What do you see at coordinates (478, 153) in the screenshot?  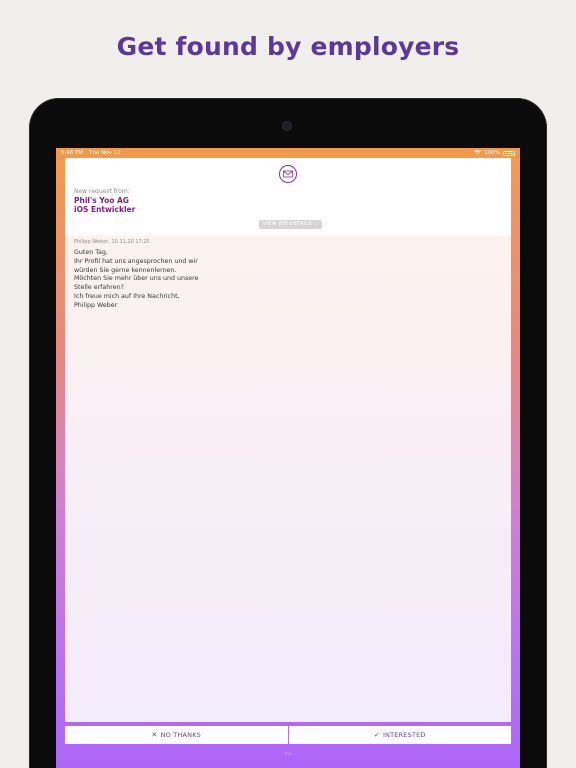 I see `wifi-icon` at bounding box center [478, 153].